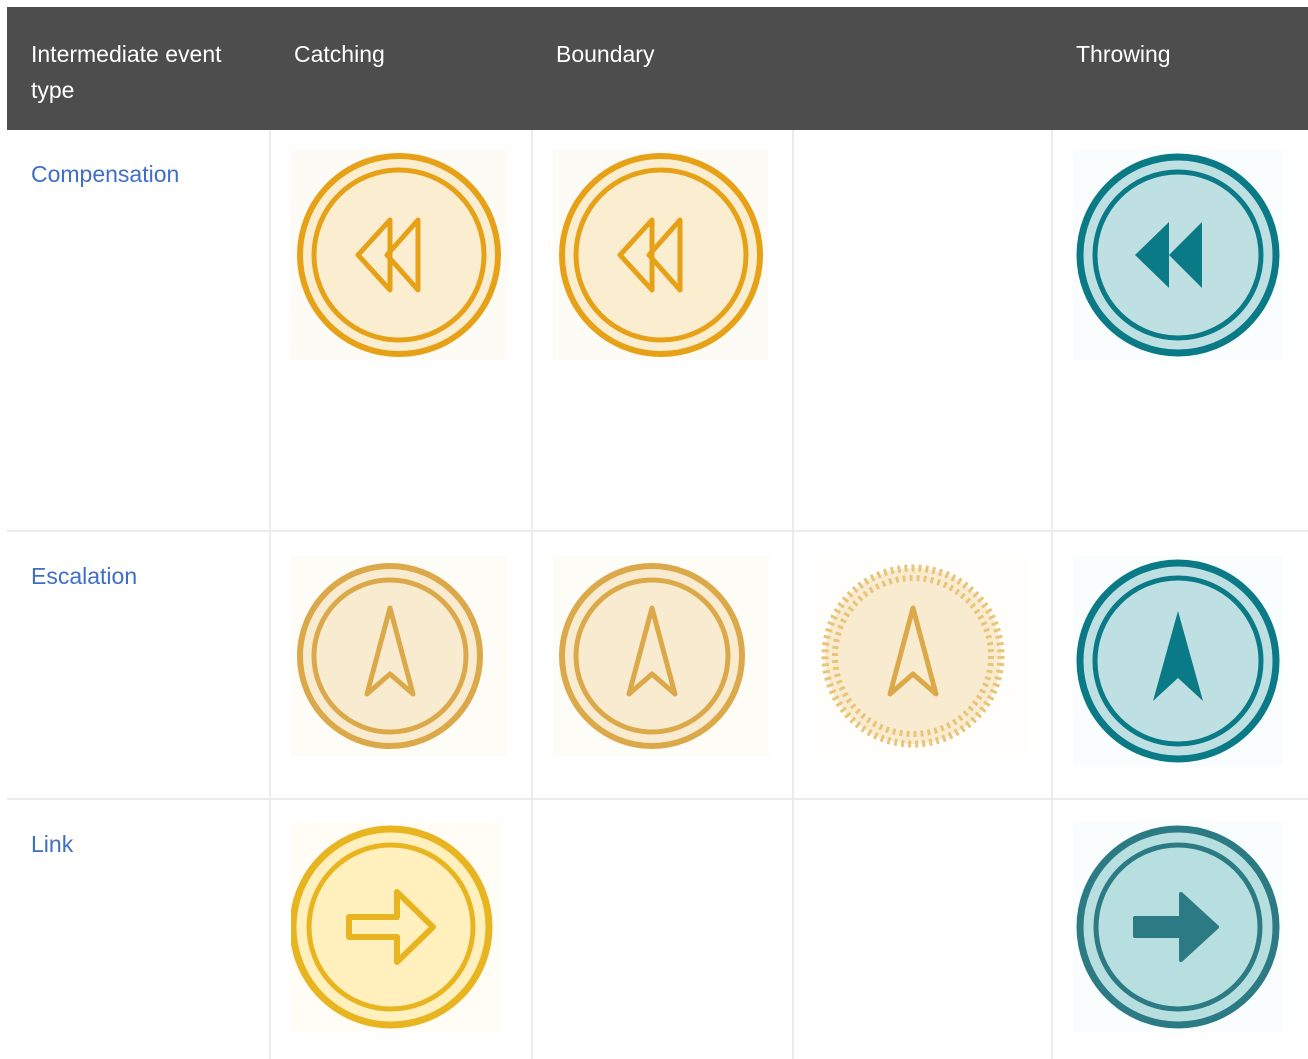 The image size is (1308, 1059). I want to click on escalation-link: Escalation, so click(84, 576).